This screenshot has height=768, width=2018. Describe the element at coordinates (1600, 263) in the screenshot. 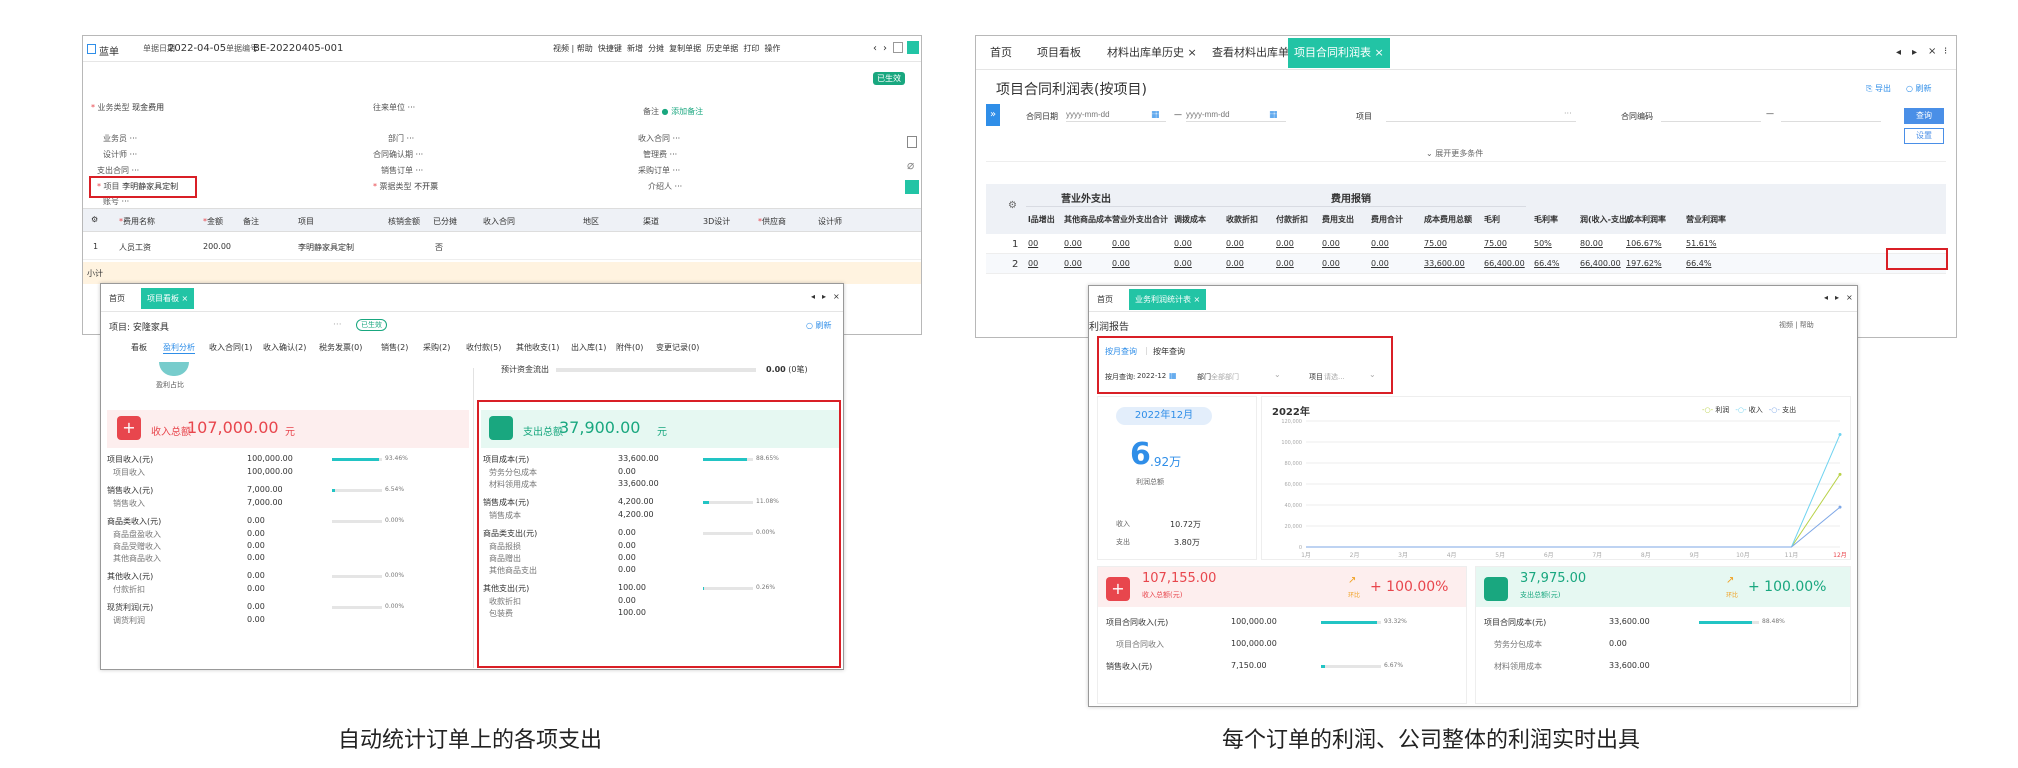

I see `table-cell: 66,400.00` at that location.